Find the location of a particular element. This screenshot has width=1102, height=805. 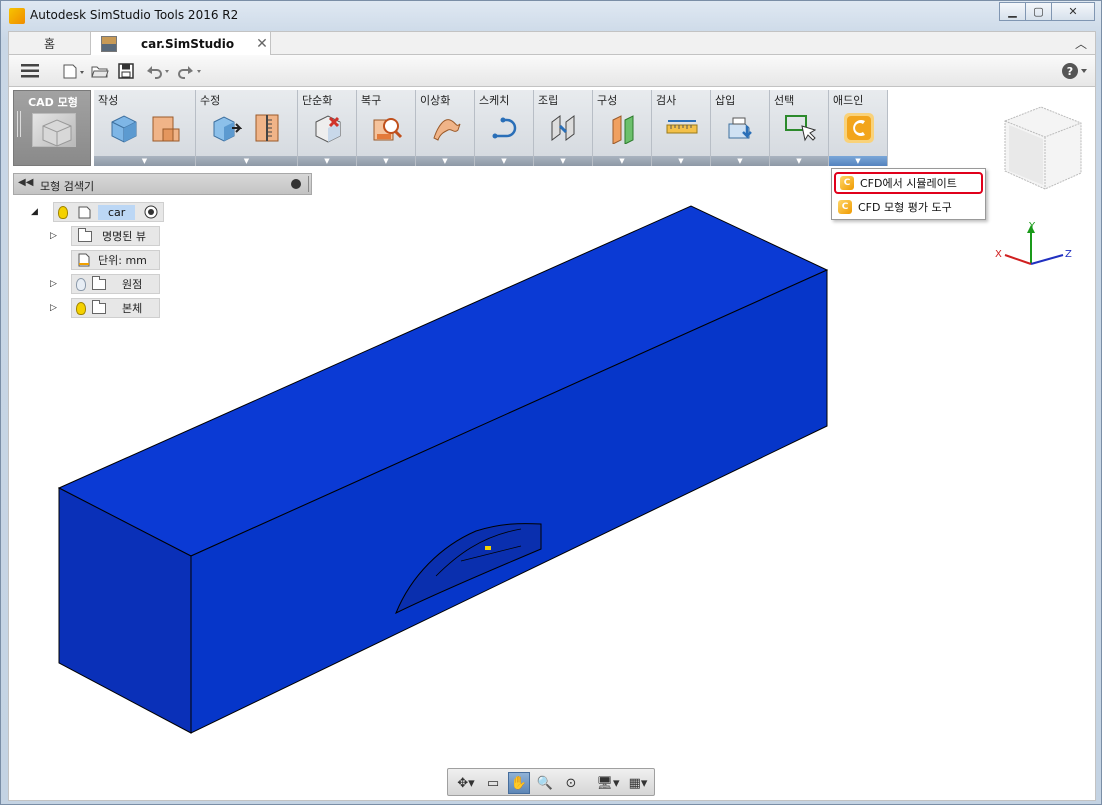

repair-icon is located at coordinates (387, 128).